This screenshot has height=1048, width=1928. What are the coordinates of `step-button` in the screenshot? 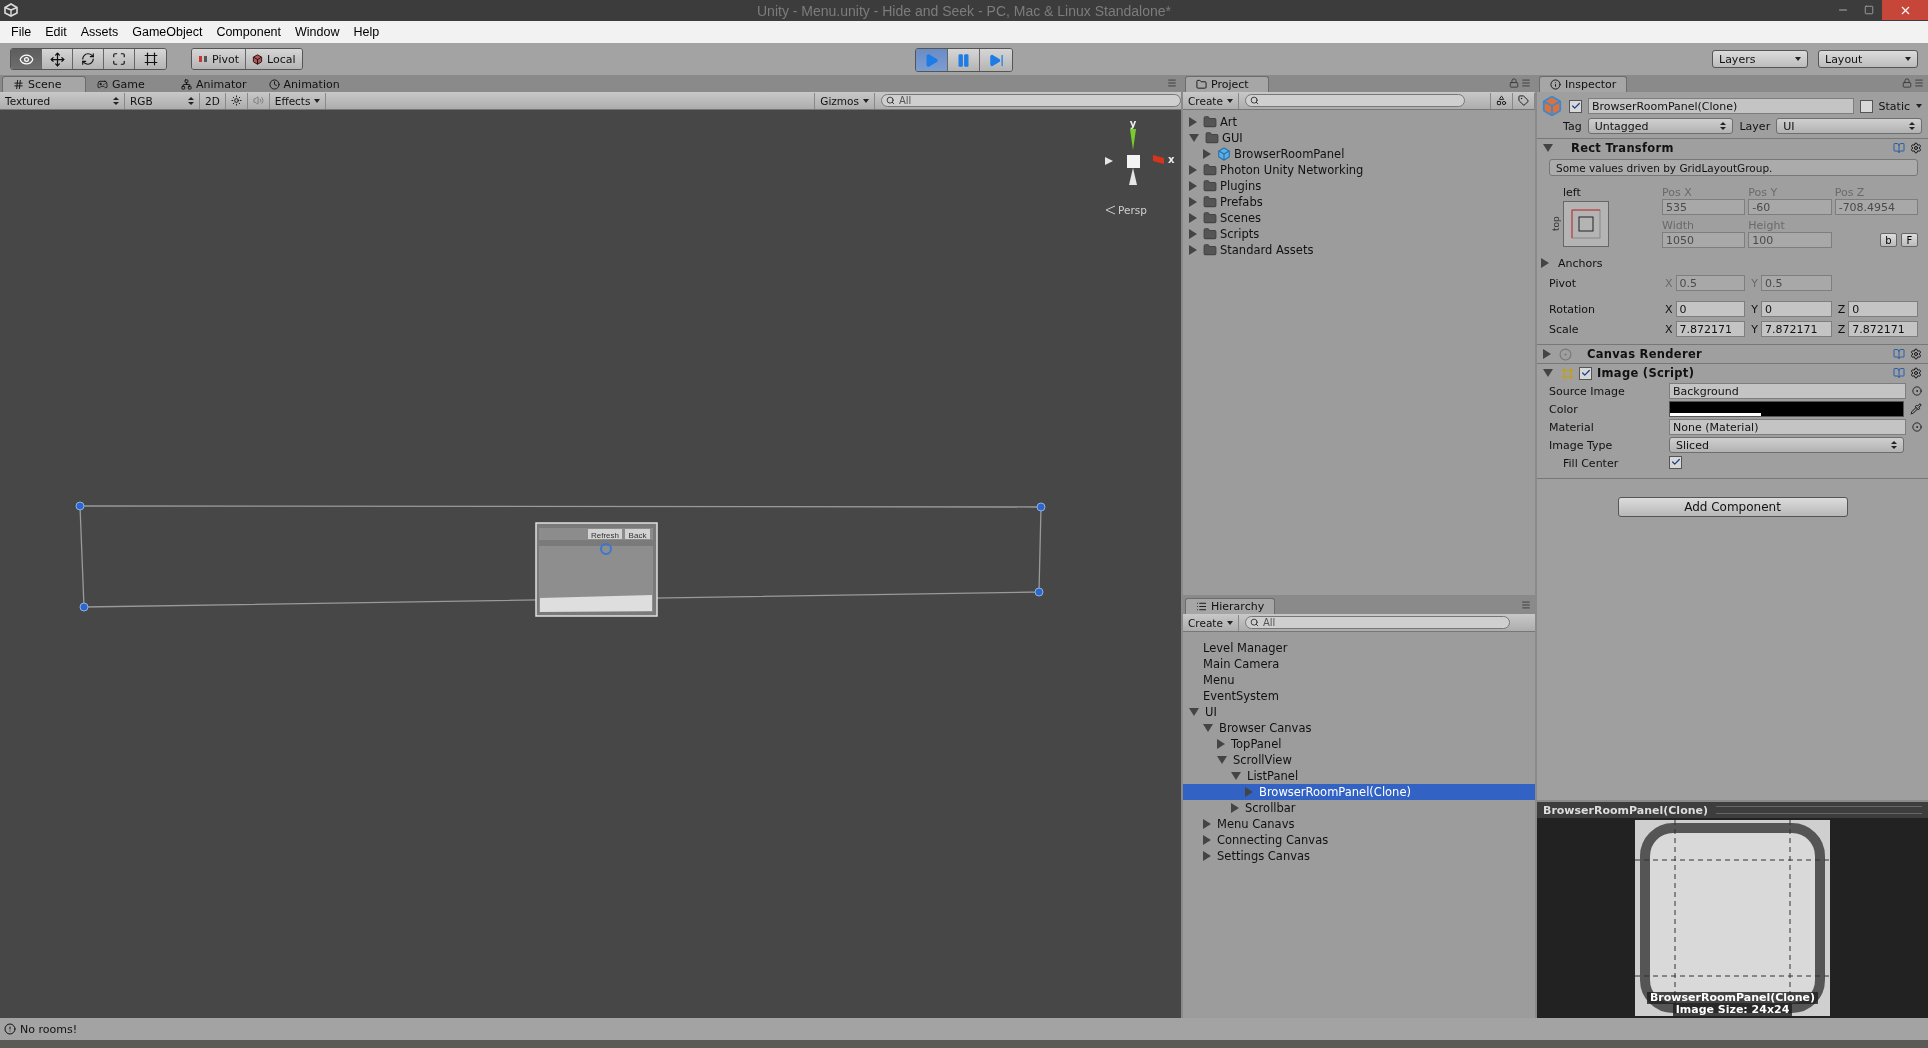 It's located at (996, 60).